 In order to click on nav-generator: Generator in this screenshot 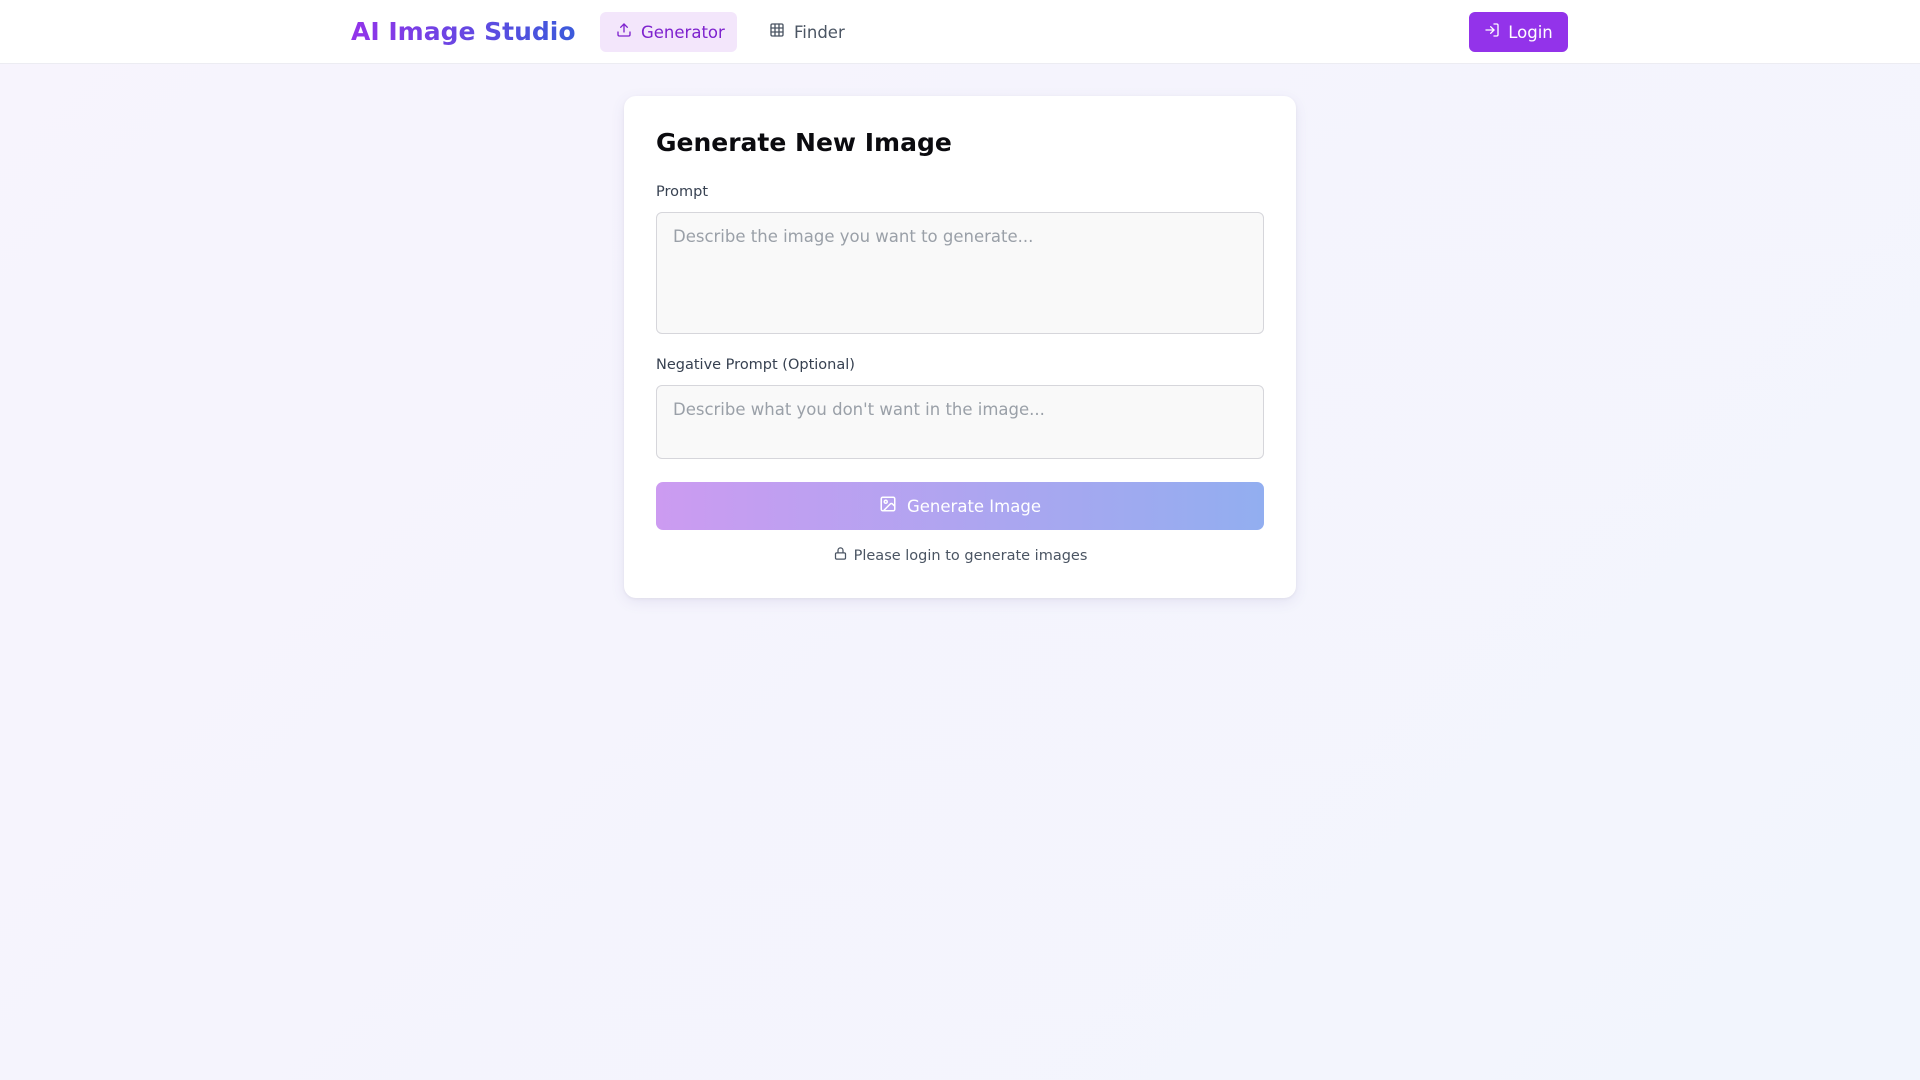, I will do `click(668, 32)`.